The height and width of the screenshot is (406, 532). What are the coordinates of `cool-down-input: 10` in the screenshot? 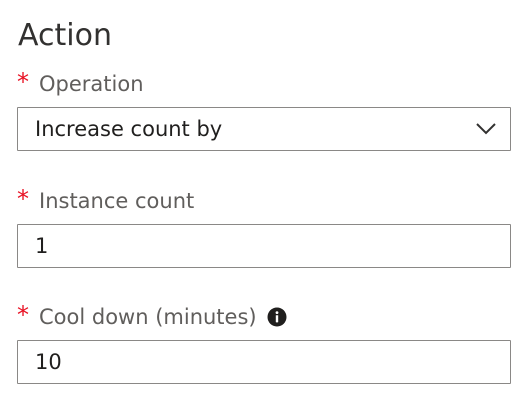 It's located at (264, 362).